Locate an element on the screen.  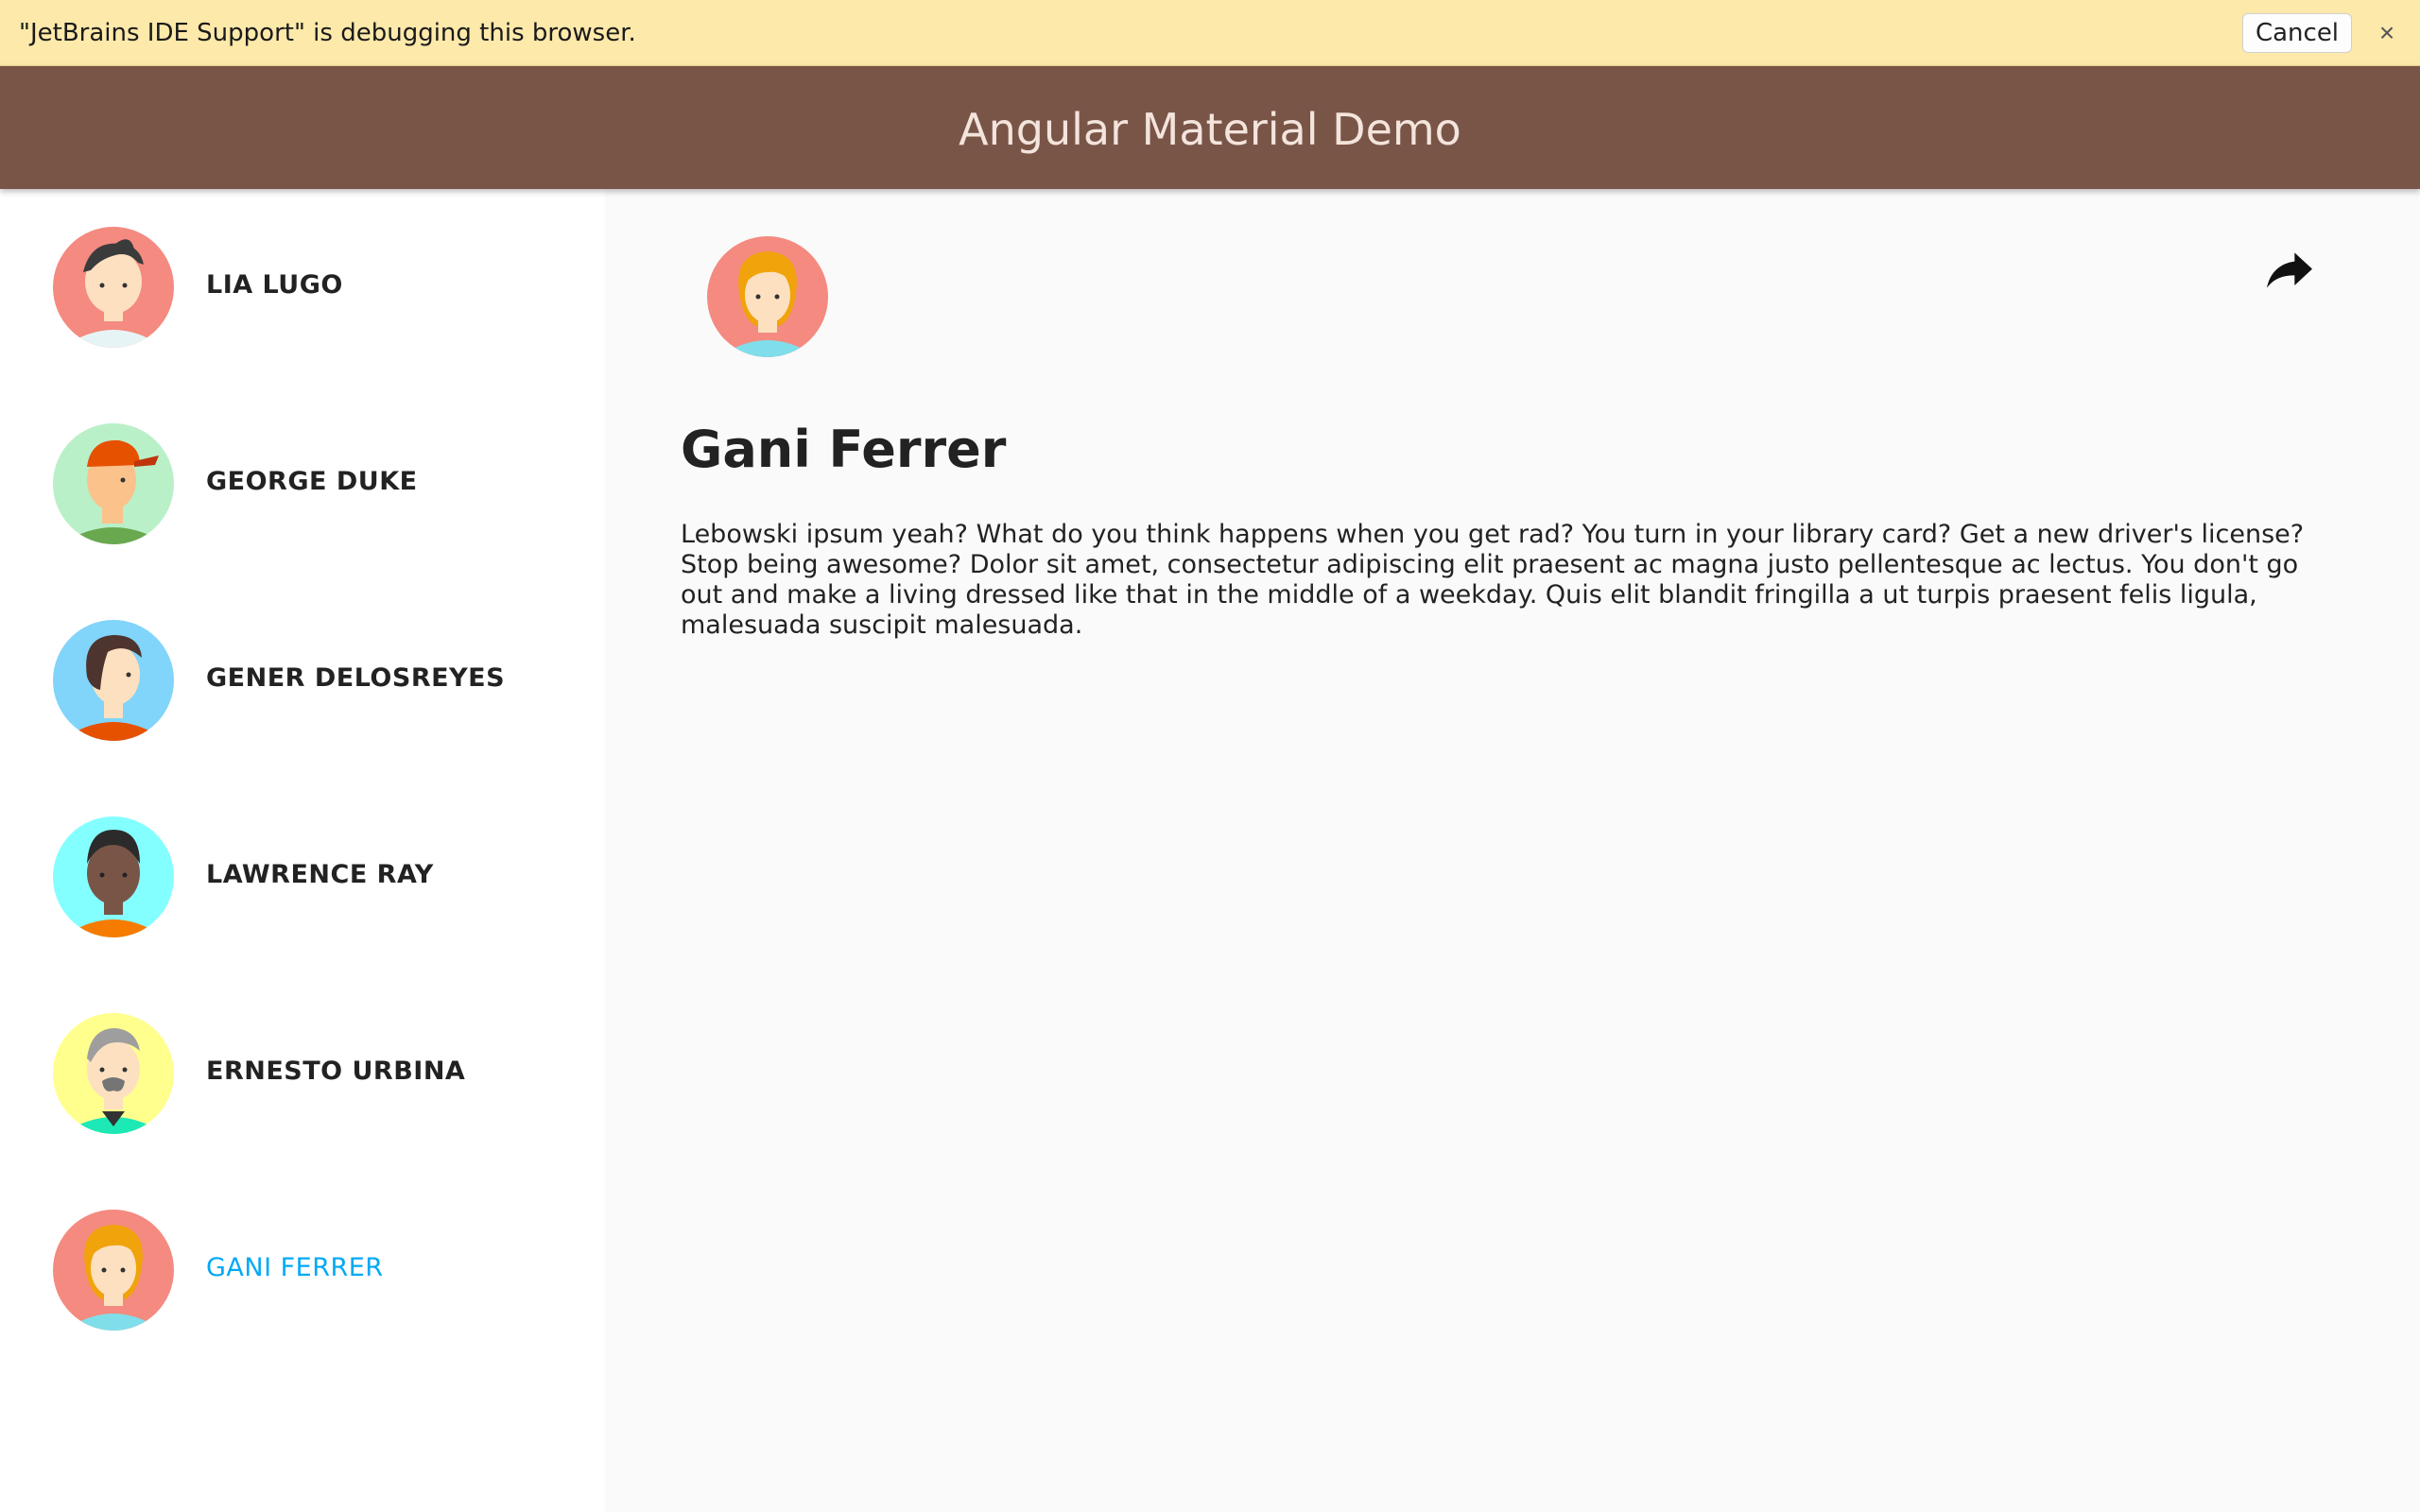
user-name: LIA LUGO is located at coordinates (274, 285).